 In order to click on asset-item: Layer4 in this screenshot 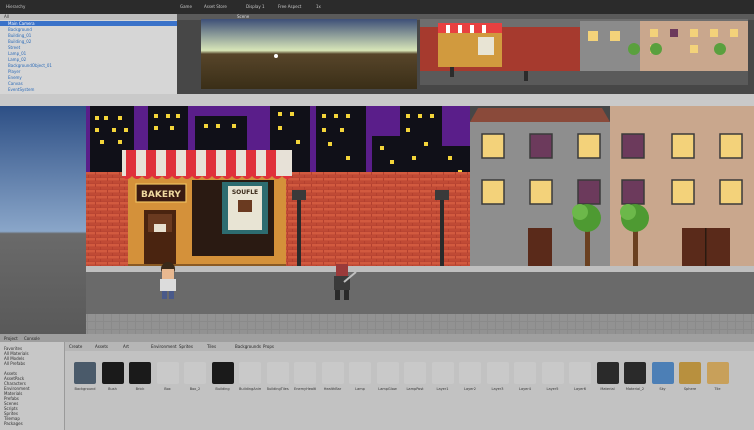, I will do `click(525, 376)`.